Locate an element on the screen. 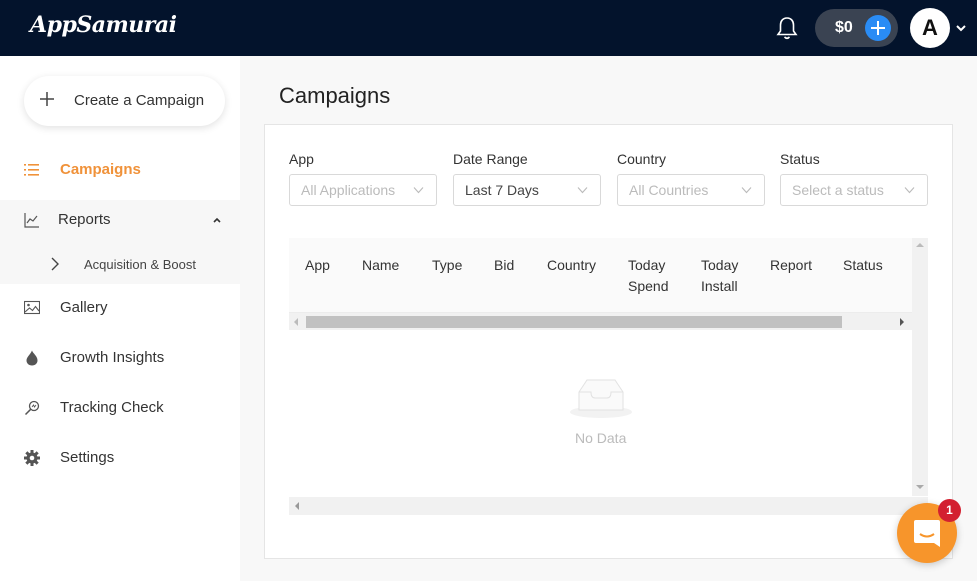  magnifier-icon is located at coordinates (32, 408).